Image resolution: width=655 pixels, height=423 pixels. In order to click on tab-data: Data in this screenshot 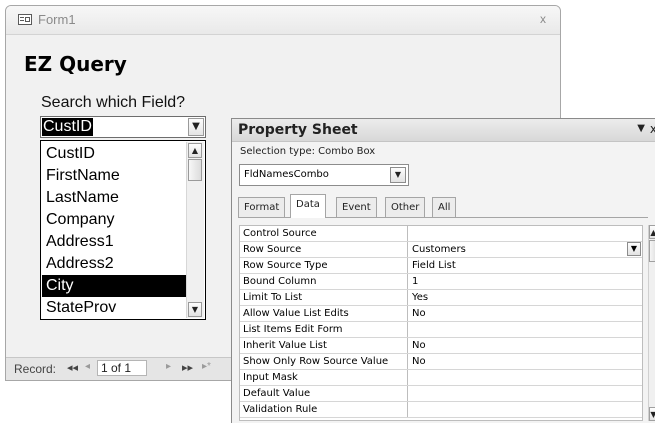, I will do `click(308, 206)`.